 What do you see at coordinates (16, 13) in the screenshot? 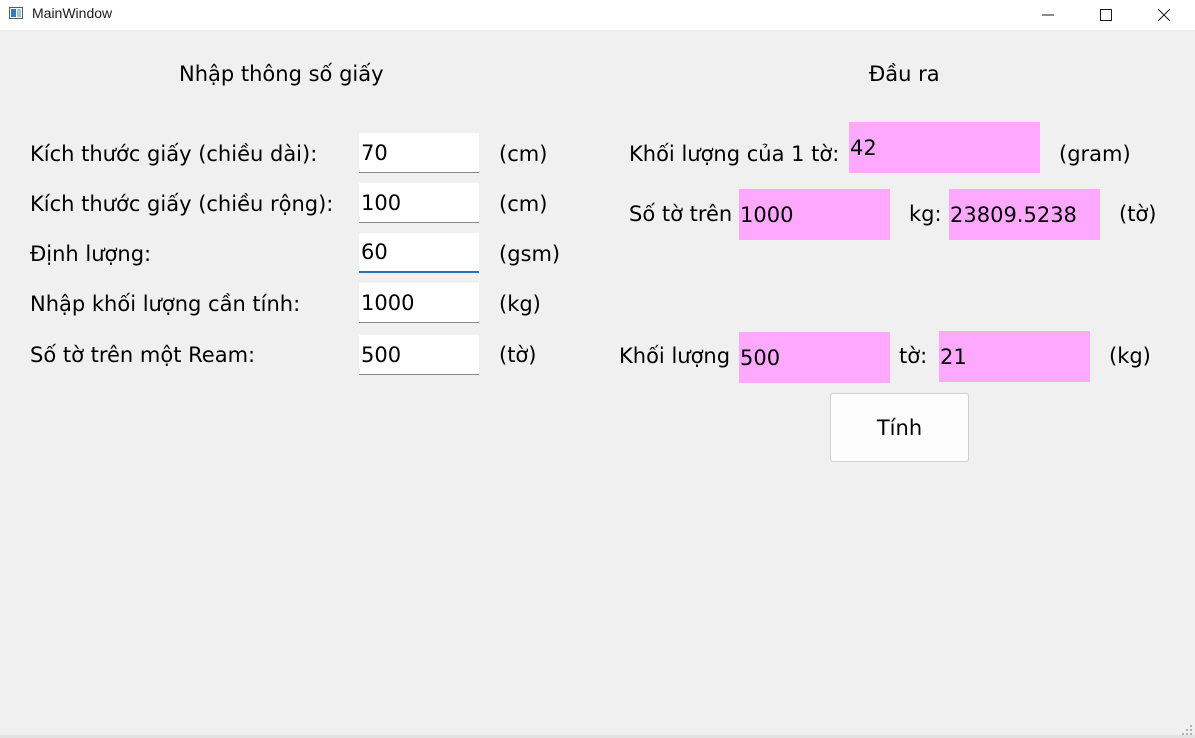
I see `app-window-icon` at bounding box center [16, 13].